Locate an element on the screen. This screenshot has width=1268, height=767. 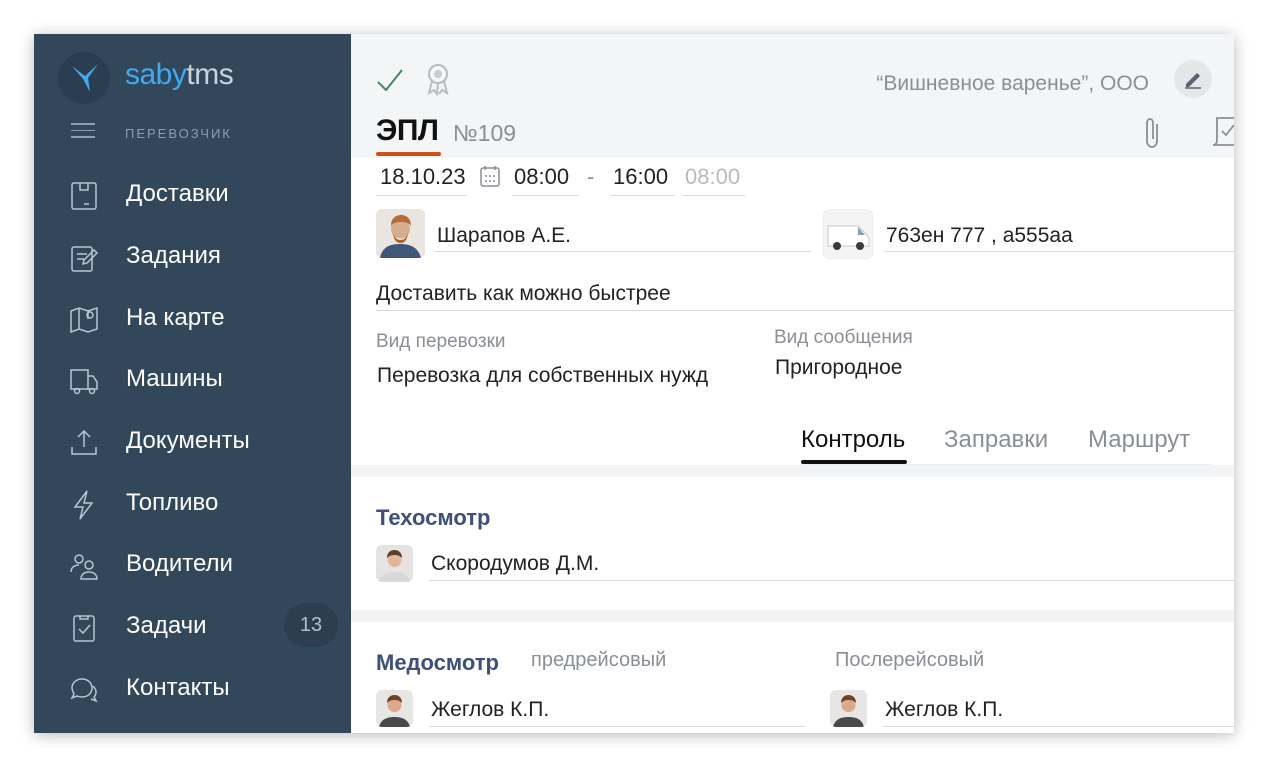
post-medic-underline is located at coordinates (1058, 726).